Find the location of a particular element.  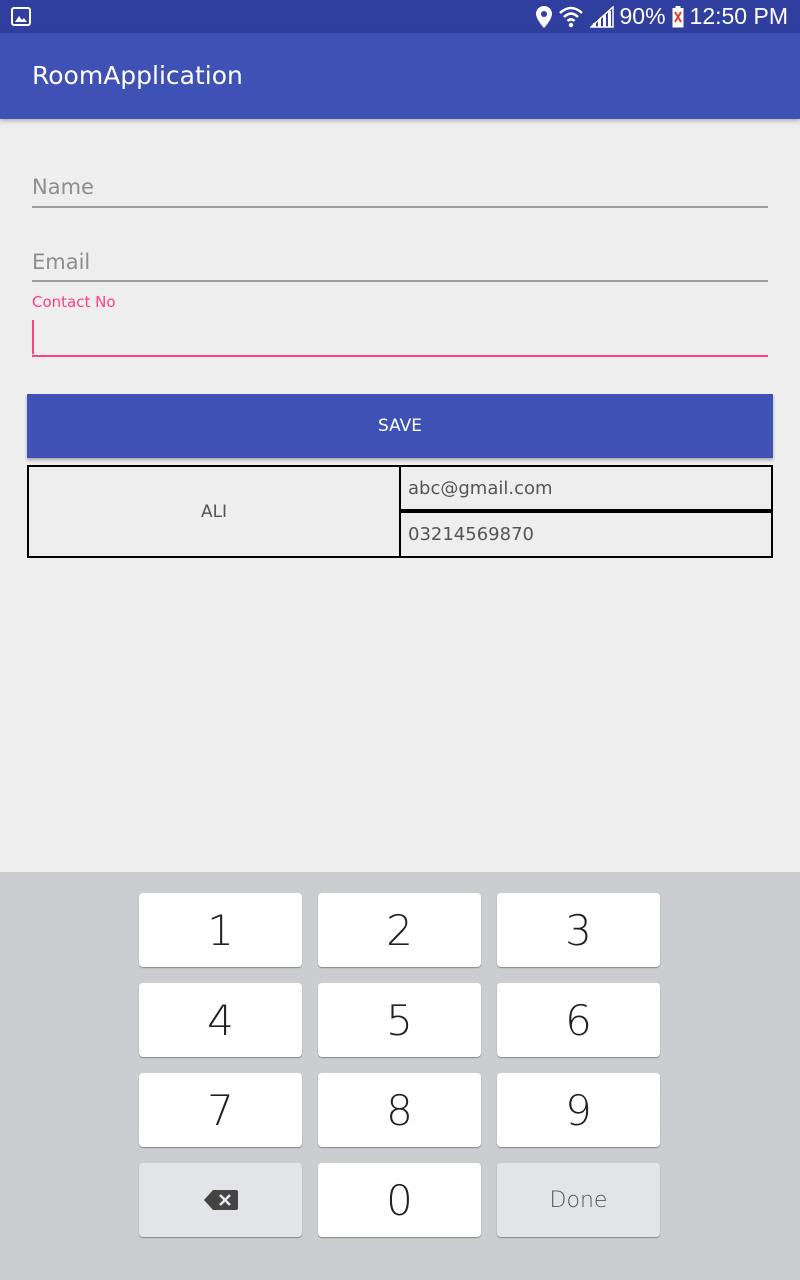

name-input is located at coordinates (400, 187).